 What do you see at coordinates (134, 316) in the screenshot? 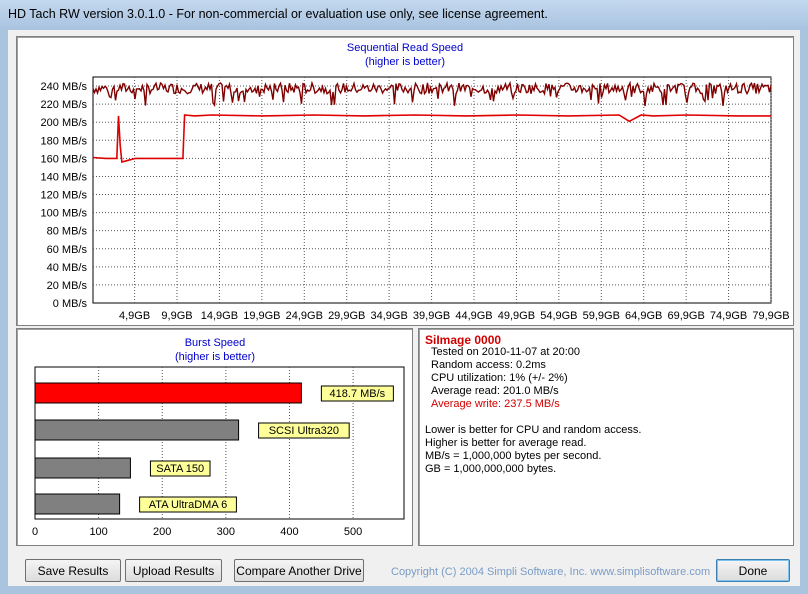
I see `x-tick-label: 4,9GB` at bounding box center [134, 316].